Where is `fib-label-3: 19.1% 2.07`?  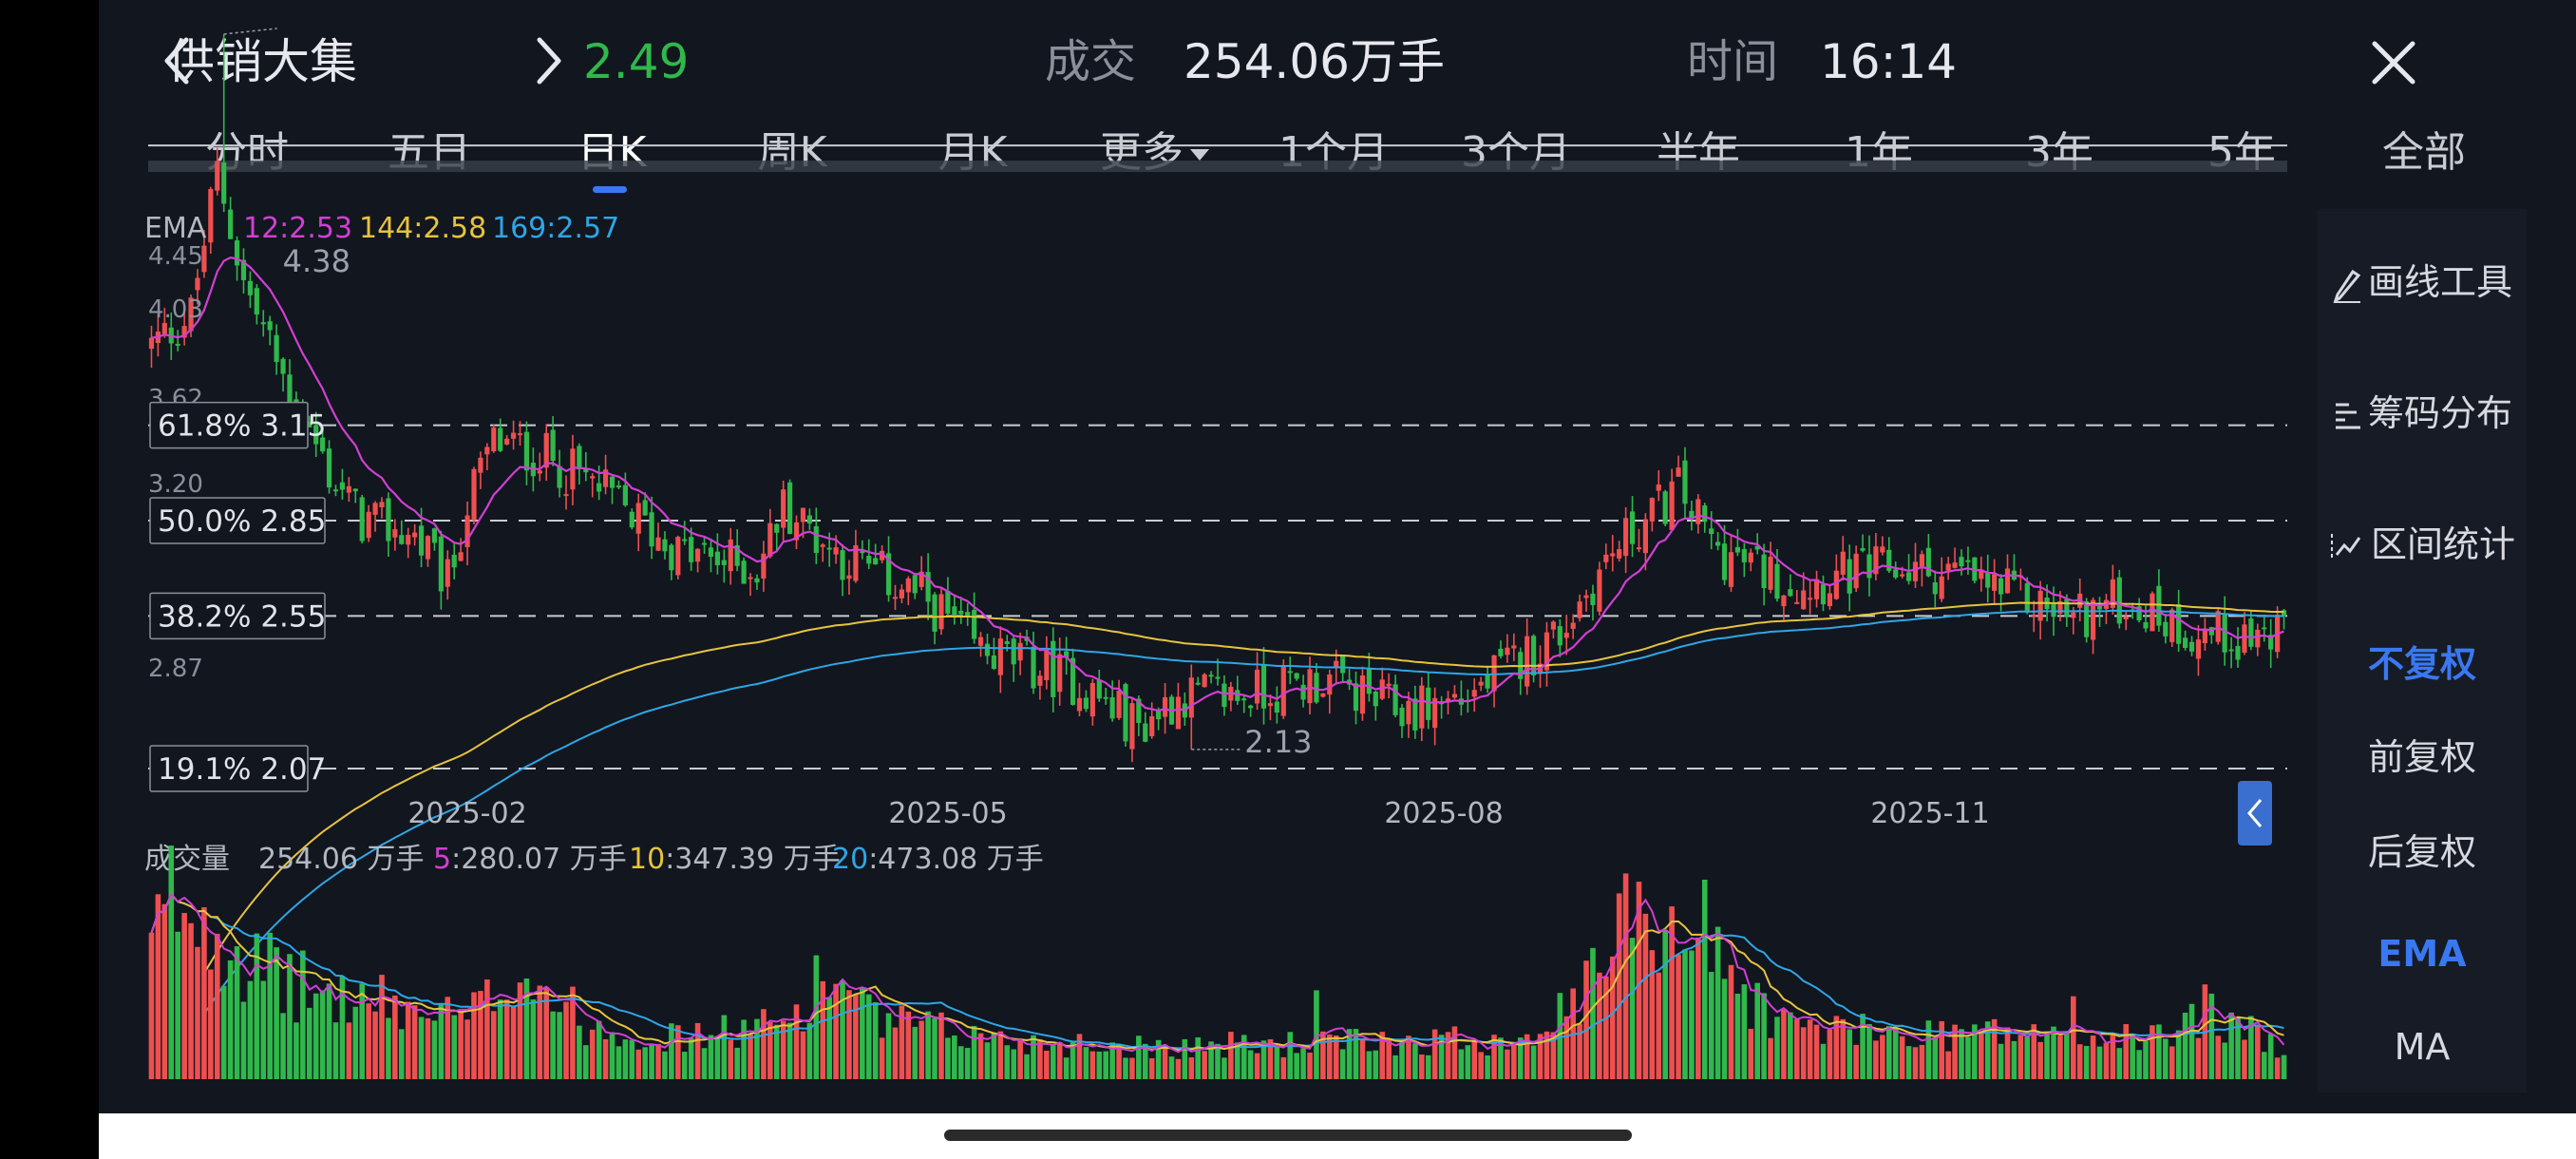 fib-label-3: 19.1% 2.07 is located at coordinates (242, 769).